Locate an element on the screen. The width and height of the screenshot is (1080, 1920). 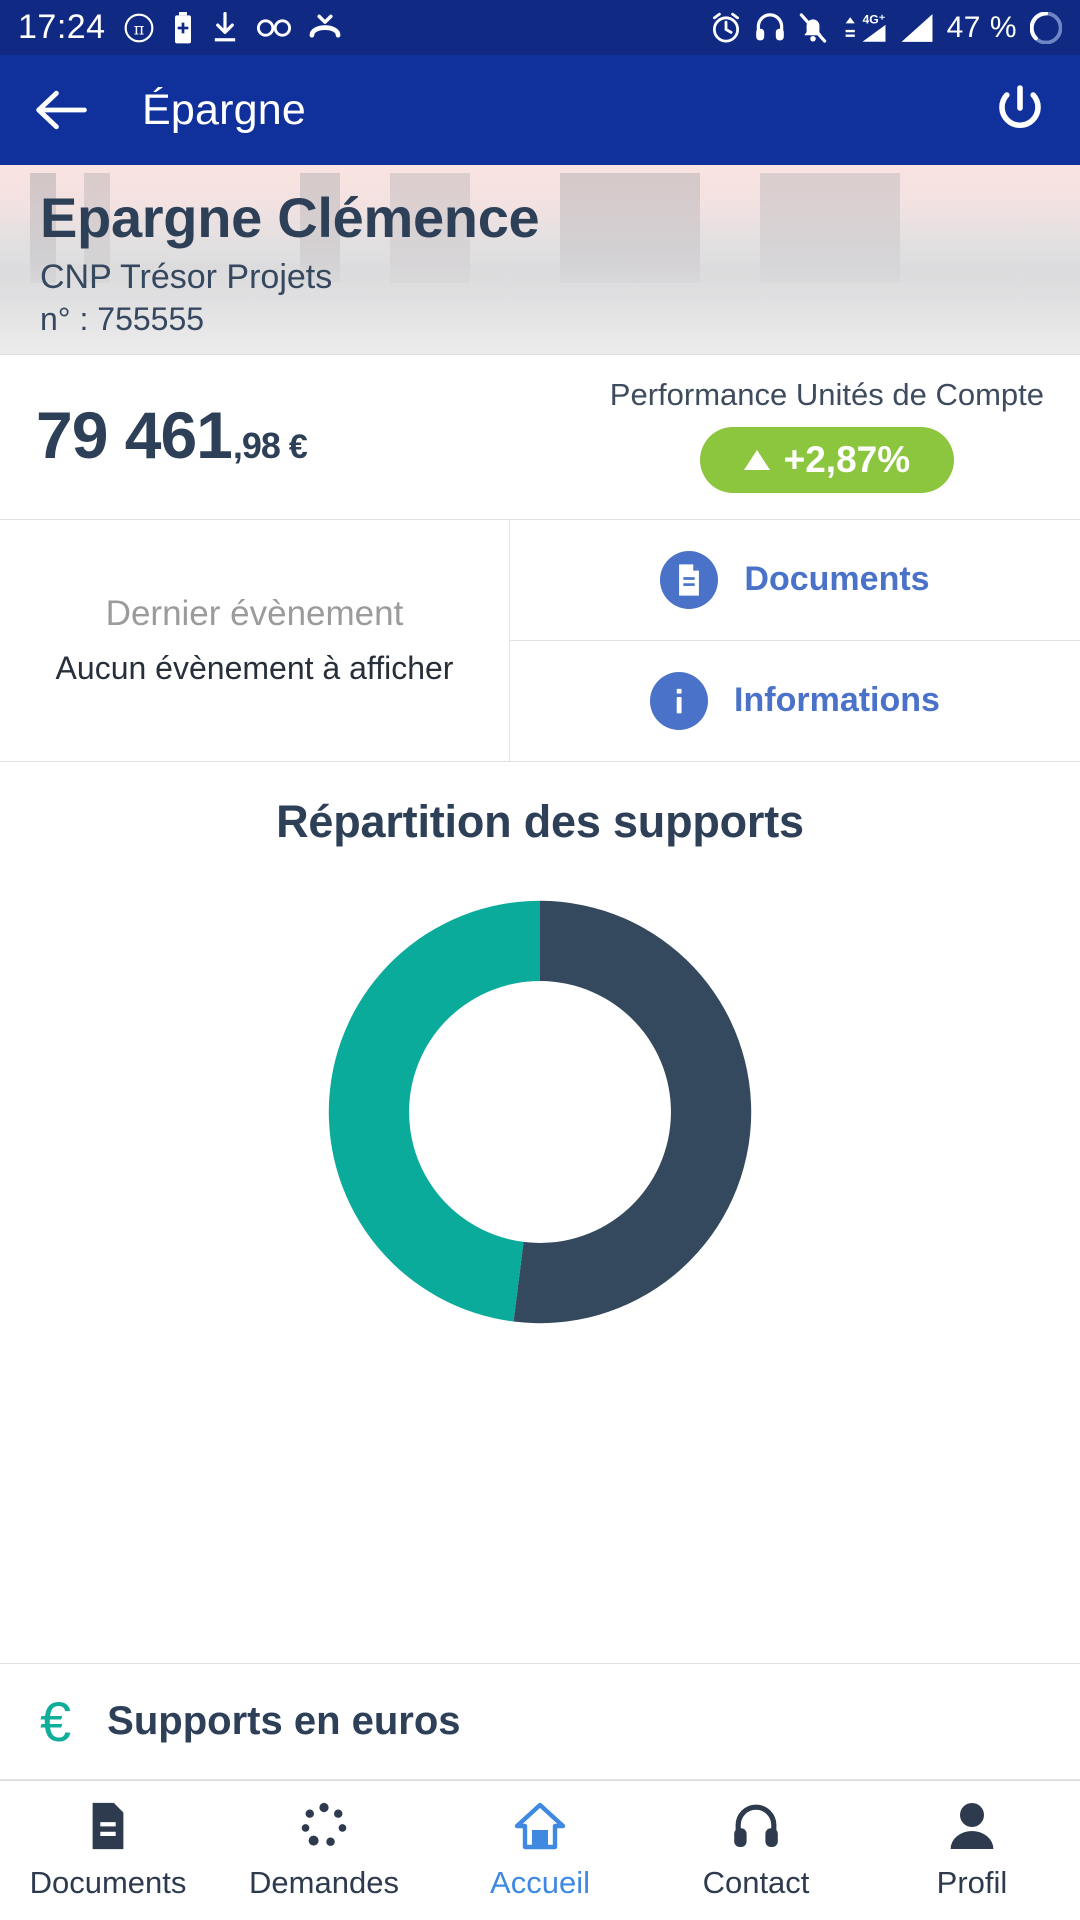
balance-amount: 79 461 ,98 € is located at coordinates (172, 435).